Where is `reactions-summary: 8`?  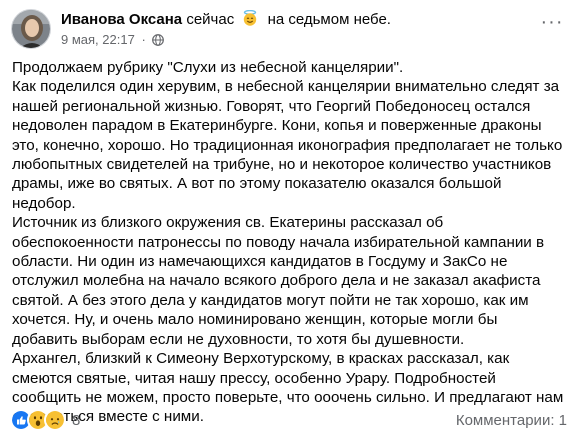 reactions-summary: 8 is located at coordinates (45, 420).